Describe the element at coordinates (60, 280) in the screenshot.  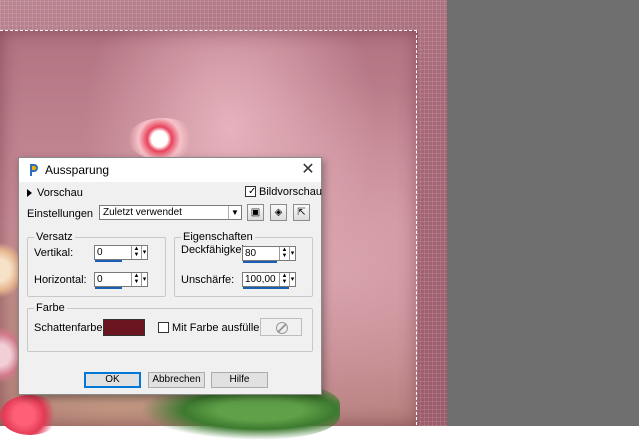
I see `horizontal-label: Horizontal:` at that location.